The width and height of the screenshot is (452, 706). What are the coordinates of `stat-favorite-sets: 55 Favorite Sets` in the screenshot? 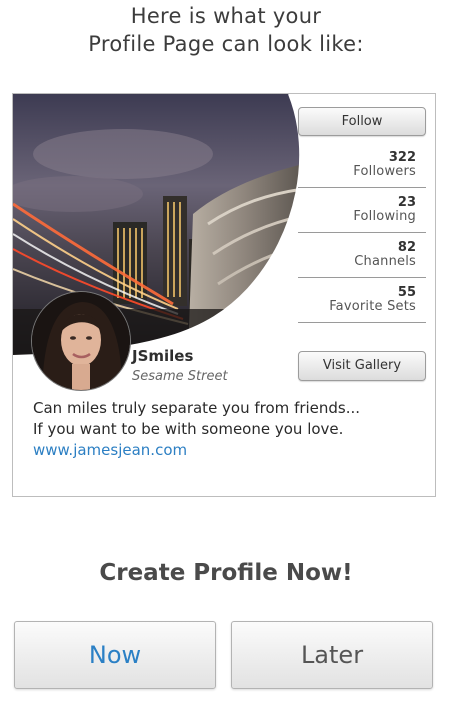 It's located at (362, 301).